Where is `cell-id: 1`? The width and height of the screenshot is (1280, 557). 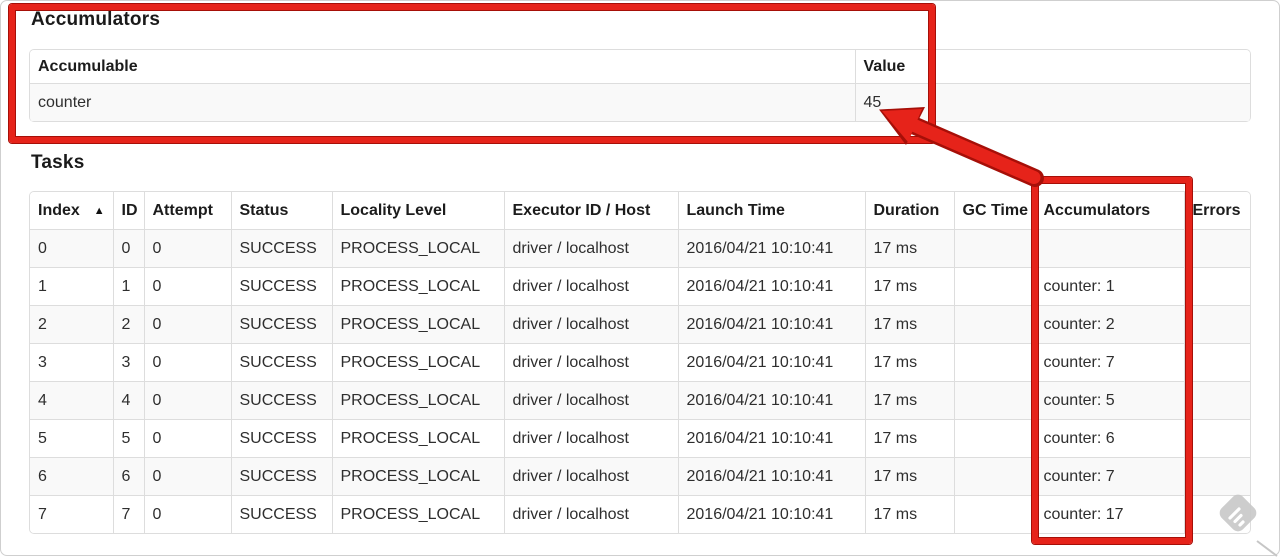
cell-id: 1 is located at coordinates (128, 286).